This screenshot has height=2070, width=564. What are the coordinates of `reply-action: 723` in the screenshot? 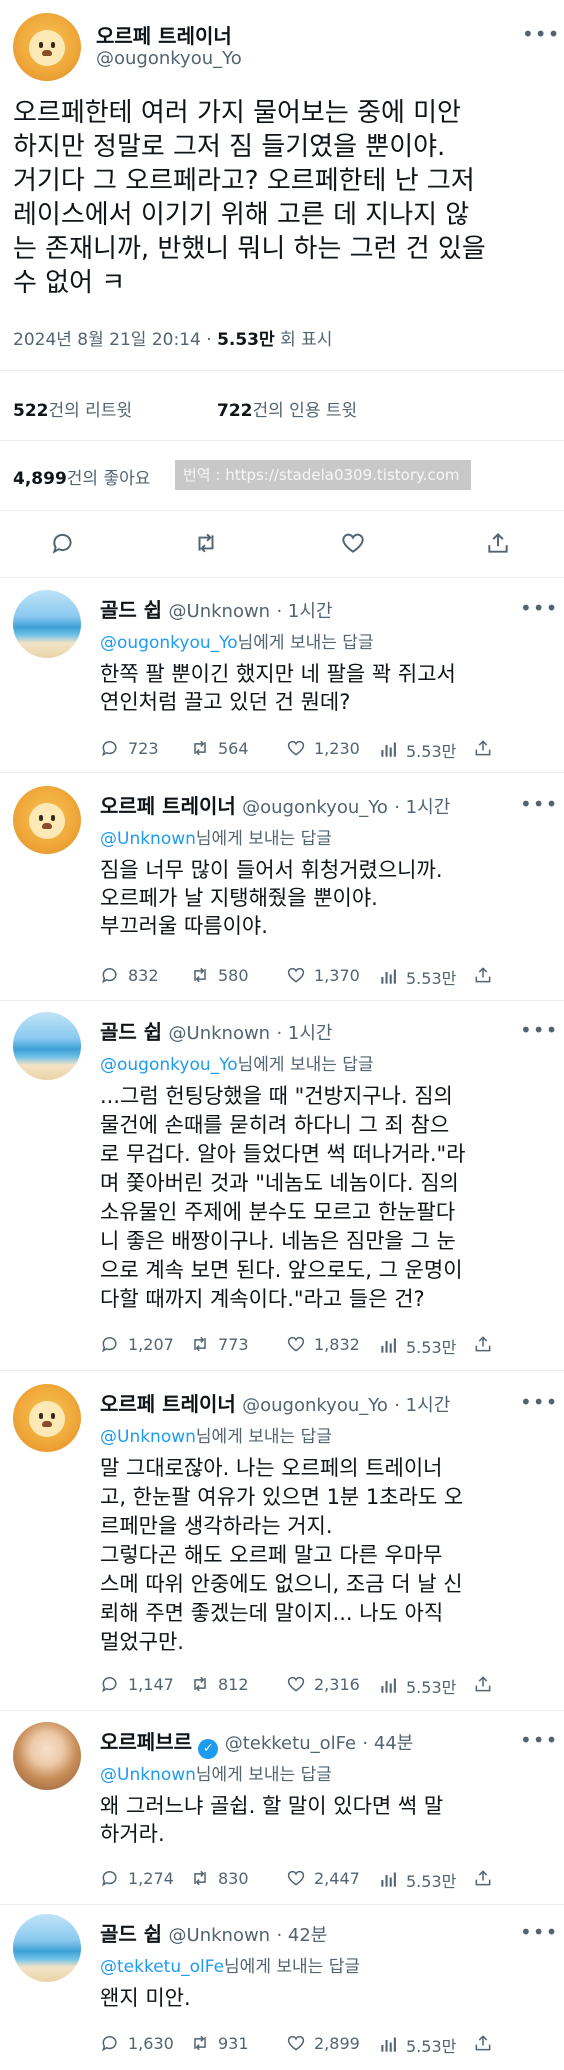 It's located at (129, 748).